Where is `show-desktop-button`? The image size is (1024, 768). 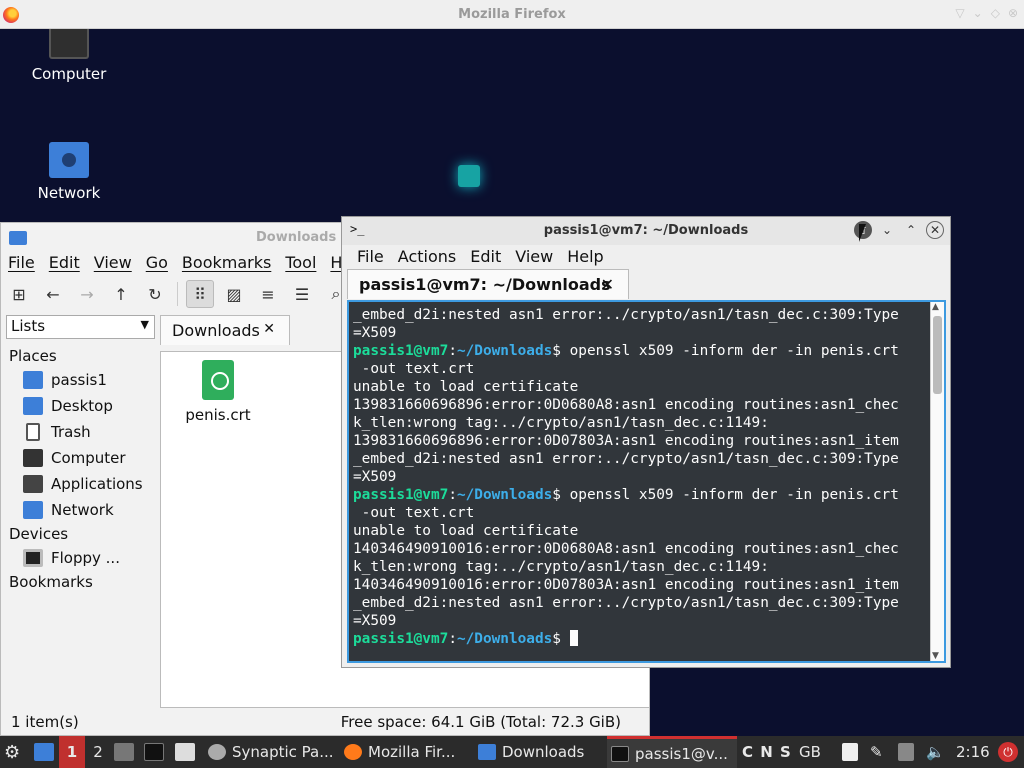 show-desktop-button is located at coordinates (44, 752).